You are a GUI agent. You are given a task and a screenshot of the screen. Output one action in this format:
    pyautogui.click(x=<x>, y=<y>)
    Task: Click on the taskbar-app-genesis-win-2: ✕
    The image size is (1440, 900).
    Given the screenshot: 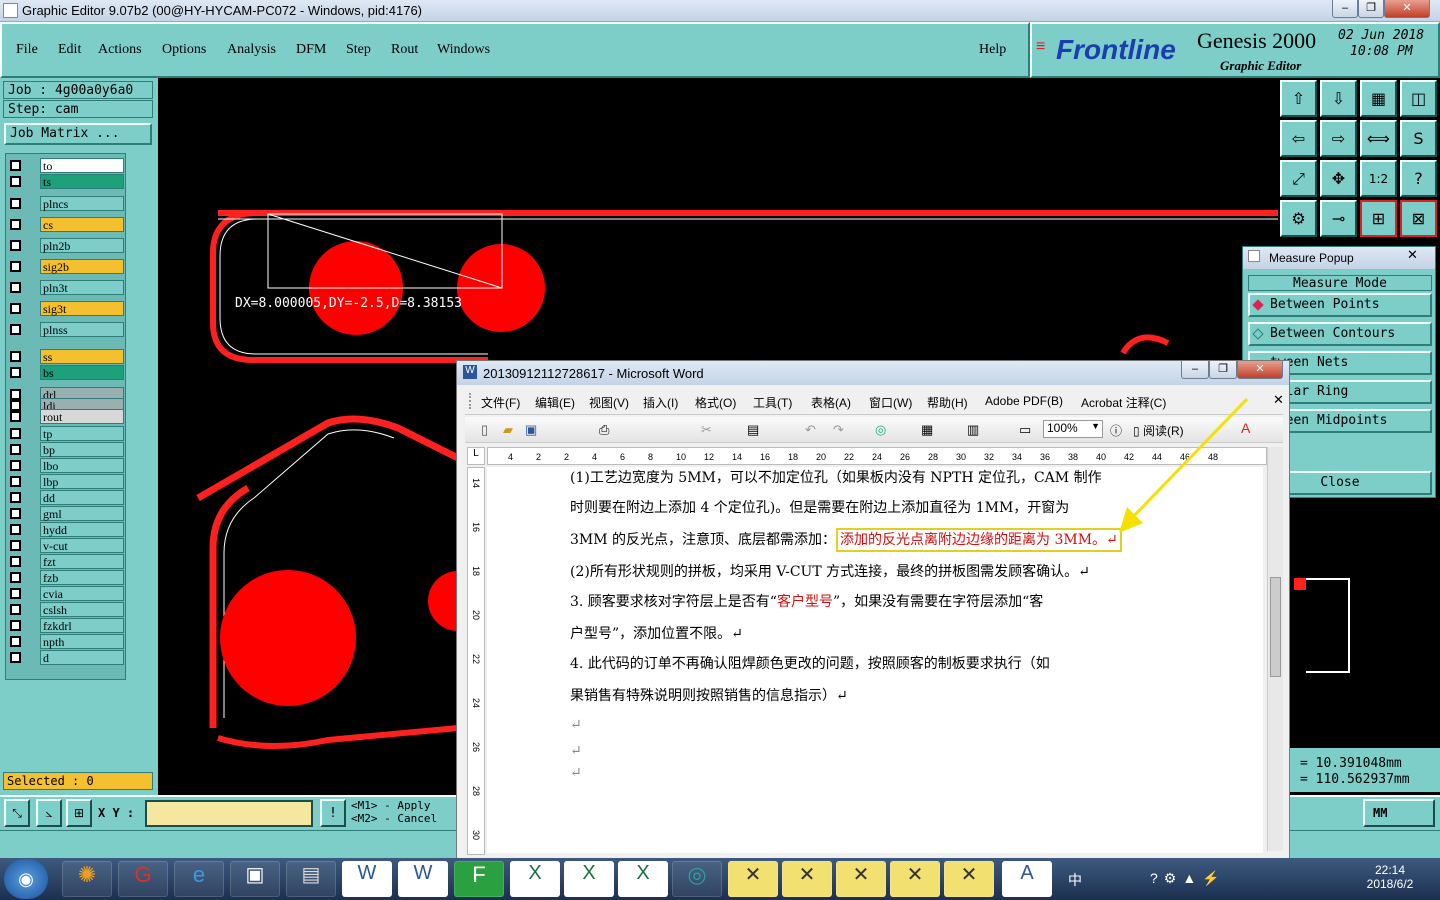 What is the action you would take?
    pyautogui.click(x=807, y=879)
    